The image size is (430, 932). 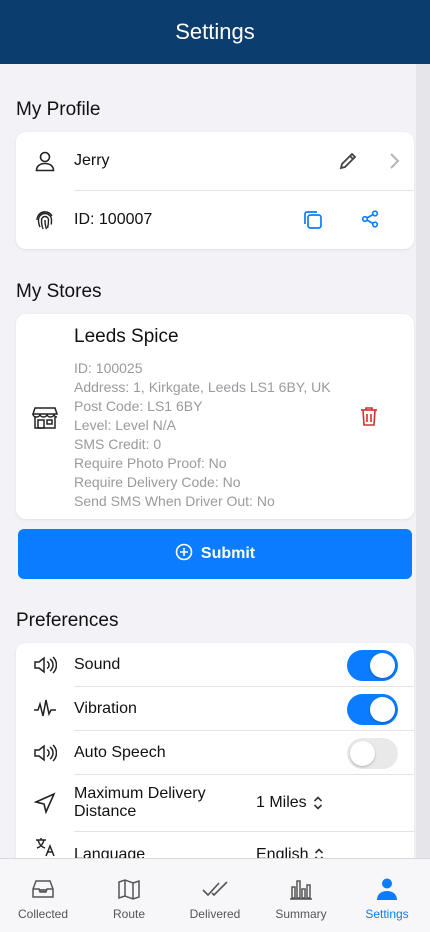 I want to click on tab-settings: Settings, so click(x=387, y=895).